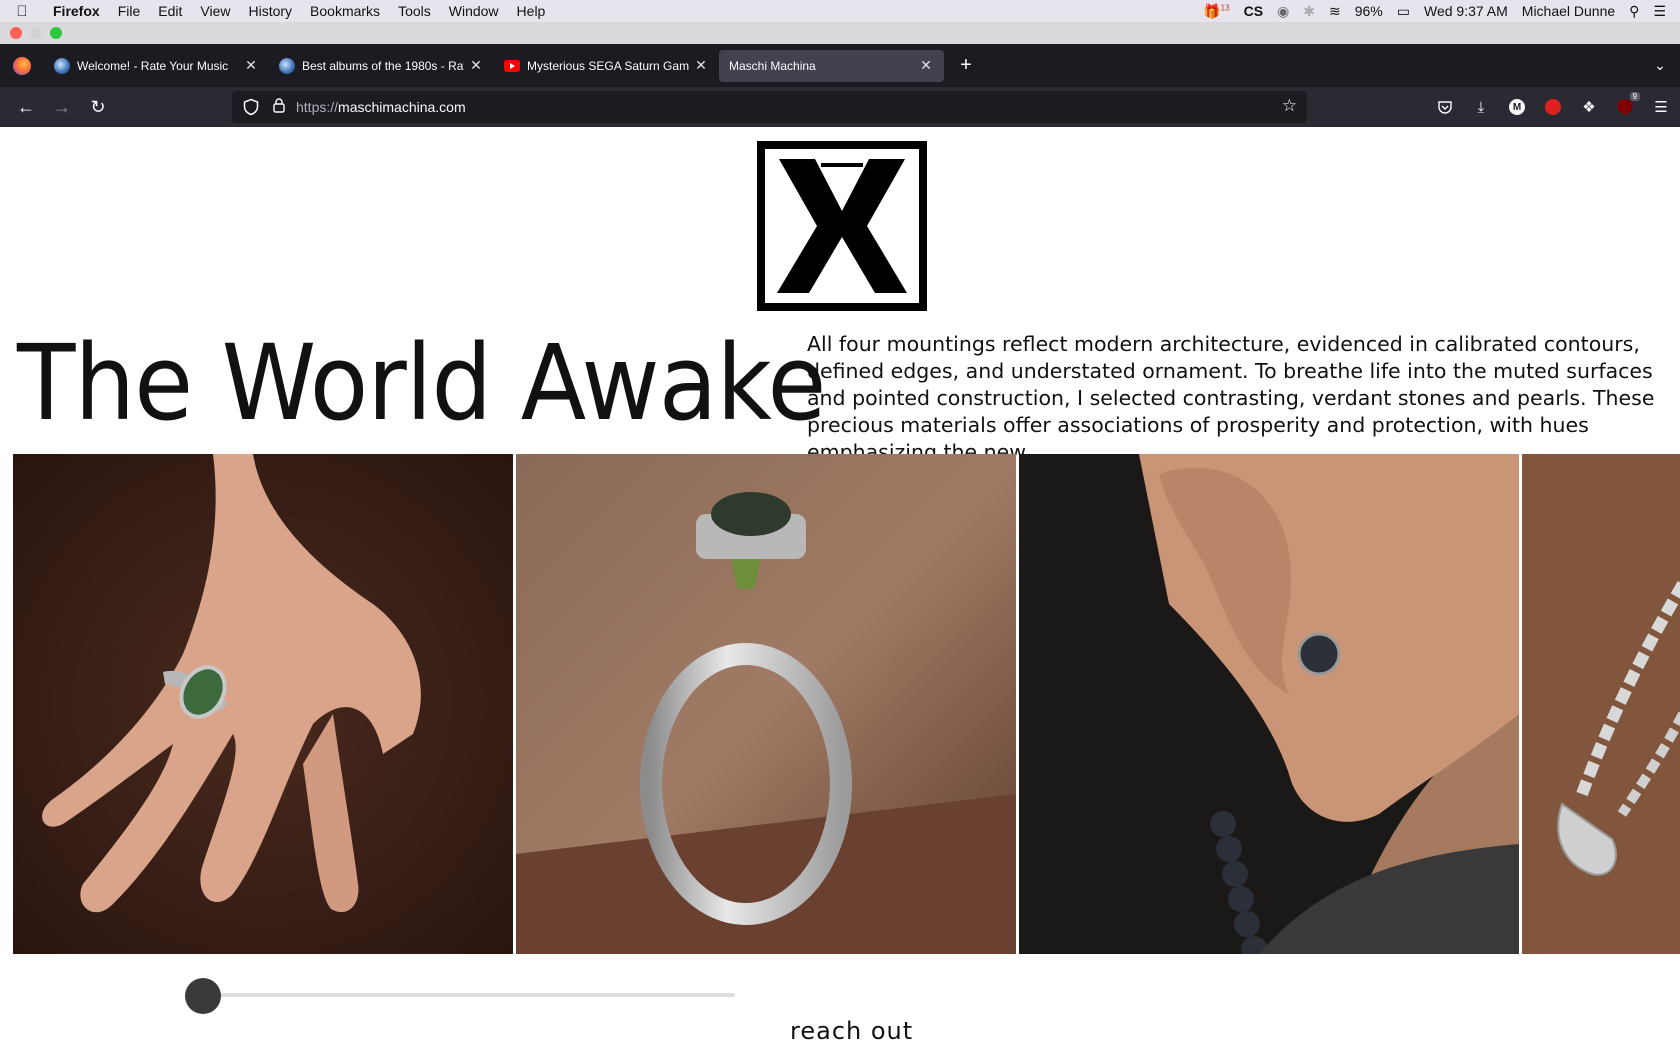 The image size is (1680, 1050). What do you see at coordinates (16, 33) in the screenshot?
I see `window-close-button` at bounding box center [16, 33].